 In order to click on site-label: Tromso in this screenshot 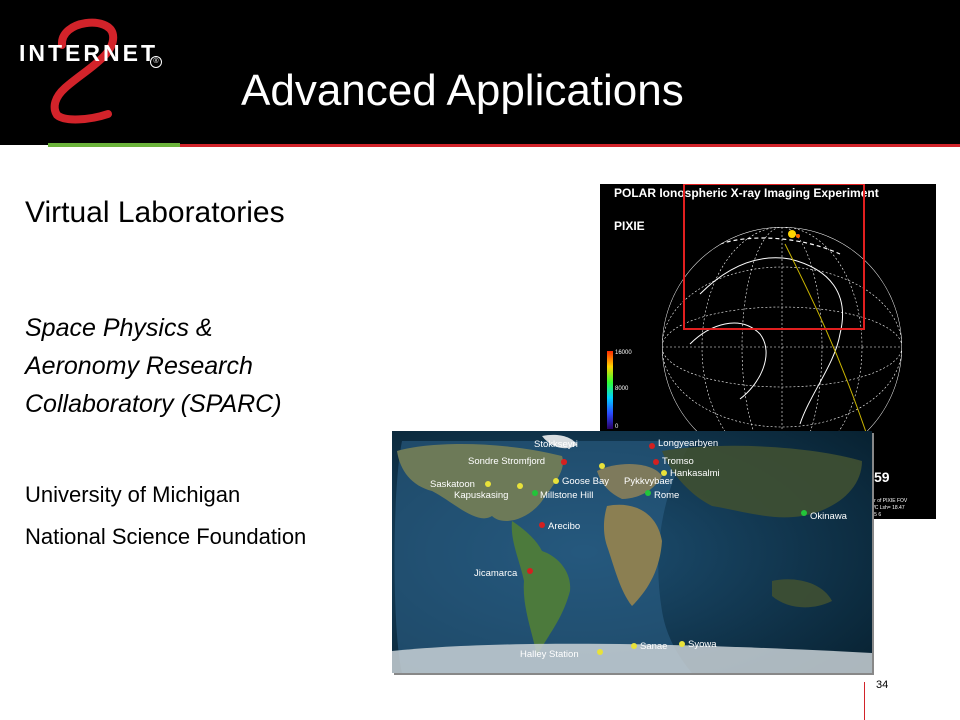, I will do `click(678, 461)`.